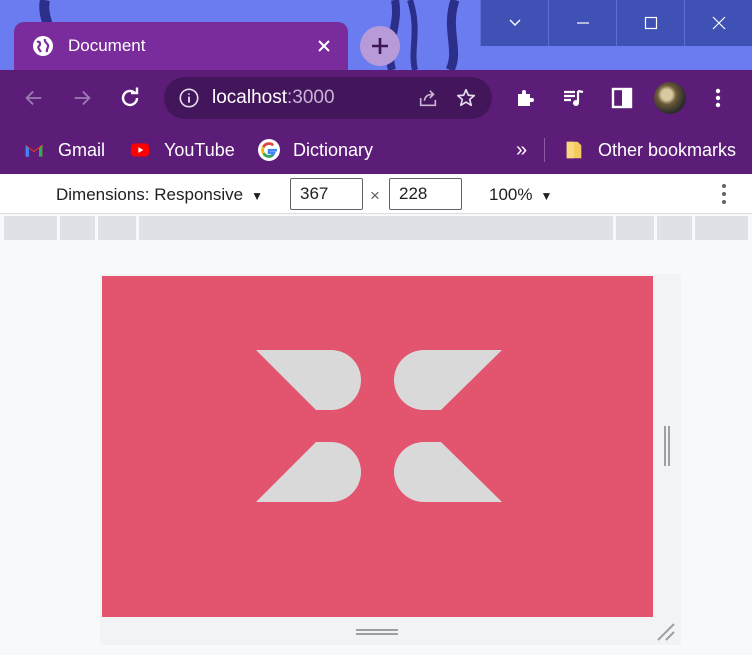 Image resolution: width=752 pixels, height=655 pixels. I want to click on window-controls, so click(616, 23).